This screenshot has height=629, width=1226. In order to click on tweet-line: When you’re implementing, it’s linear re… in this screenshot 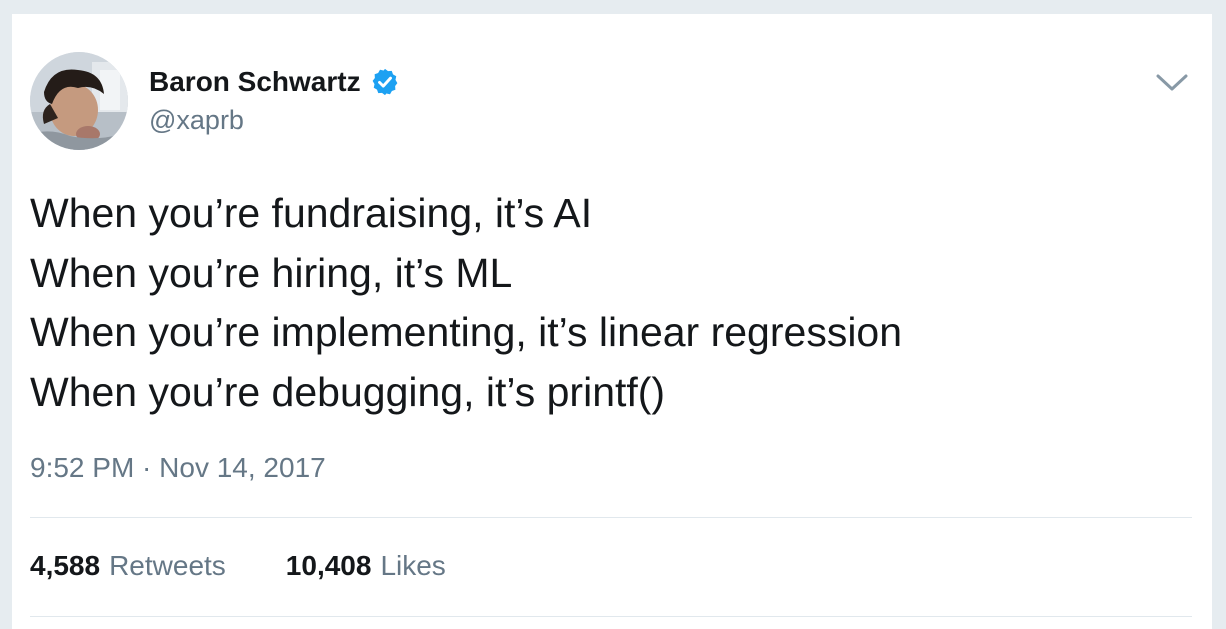, I will do `click(466, 332)`.